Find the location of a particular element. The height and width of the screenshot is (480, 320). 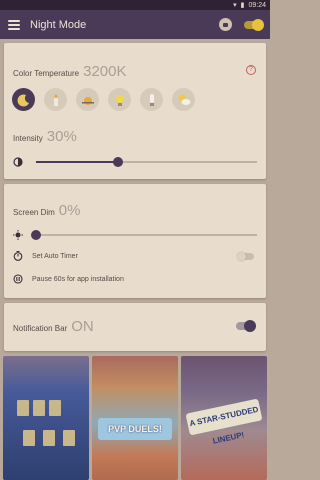

temperature-presets is located at coordinates (103, 99).